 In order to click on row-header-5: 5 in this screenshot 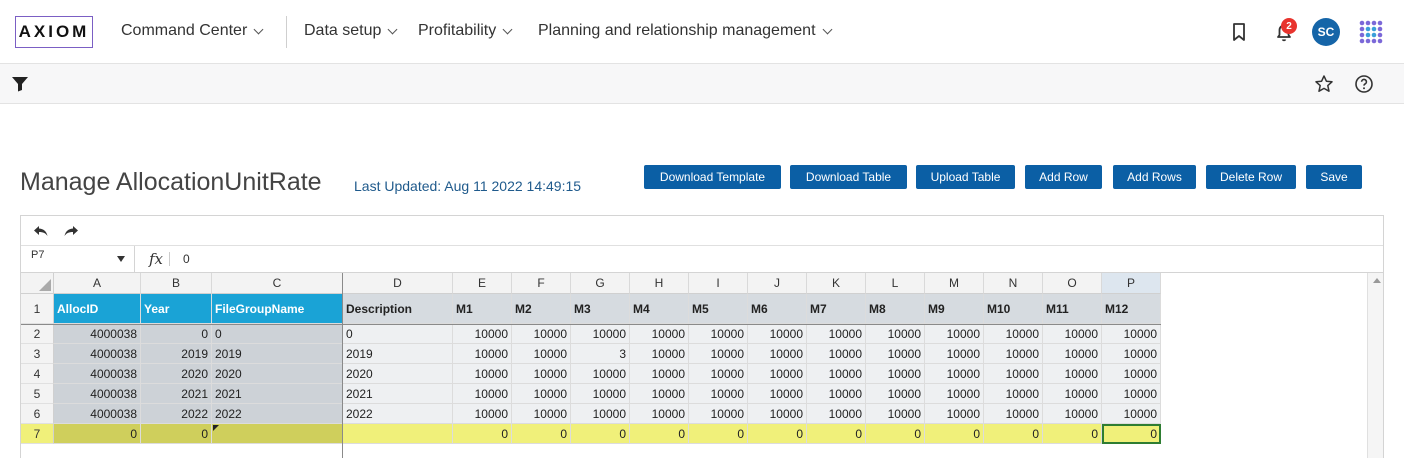, I will do `click(37, 394)`.